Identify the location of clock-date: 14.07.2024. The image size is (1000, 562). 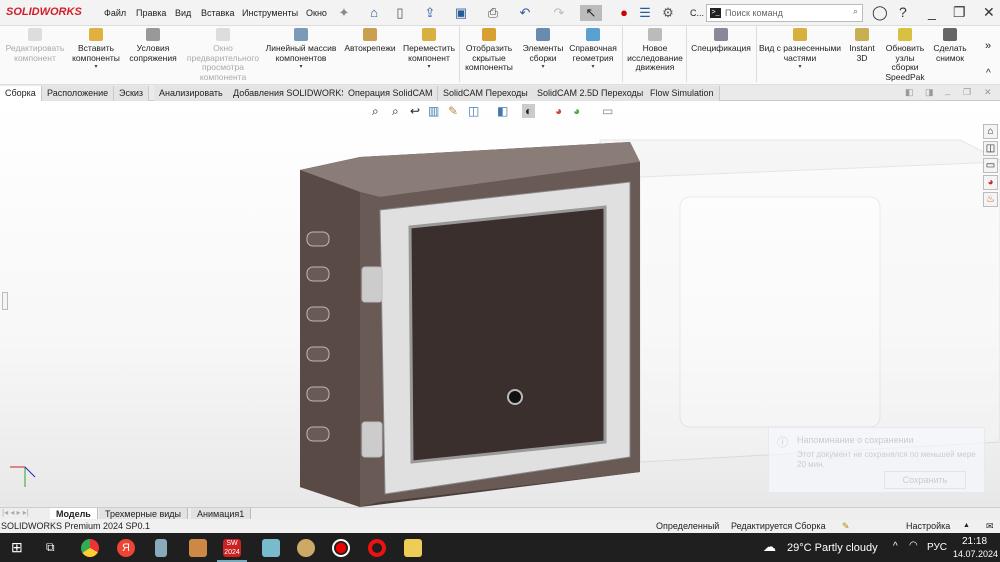
(975, 554).